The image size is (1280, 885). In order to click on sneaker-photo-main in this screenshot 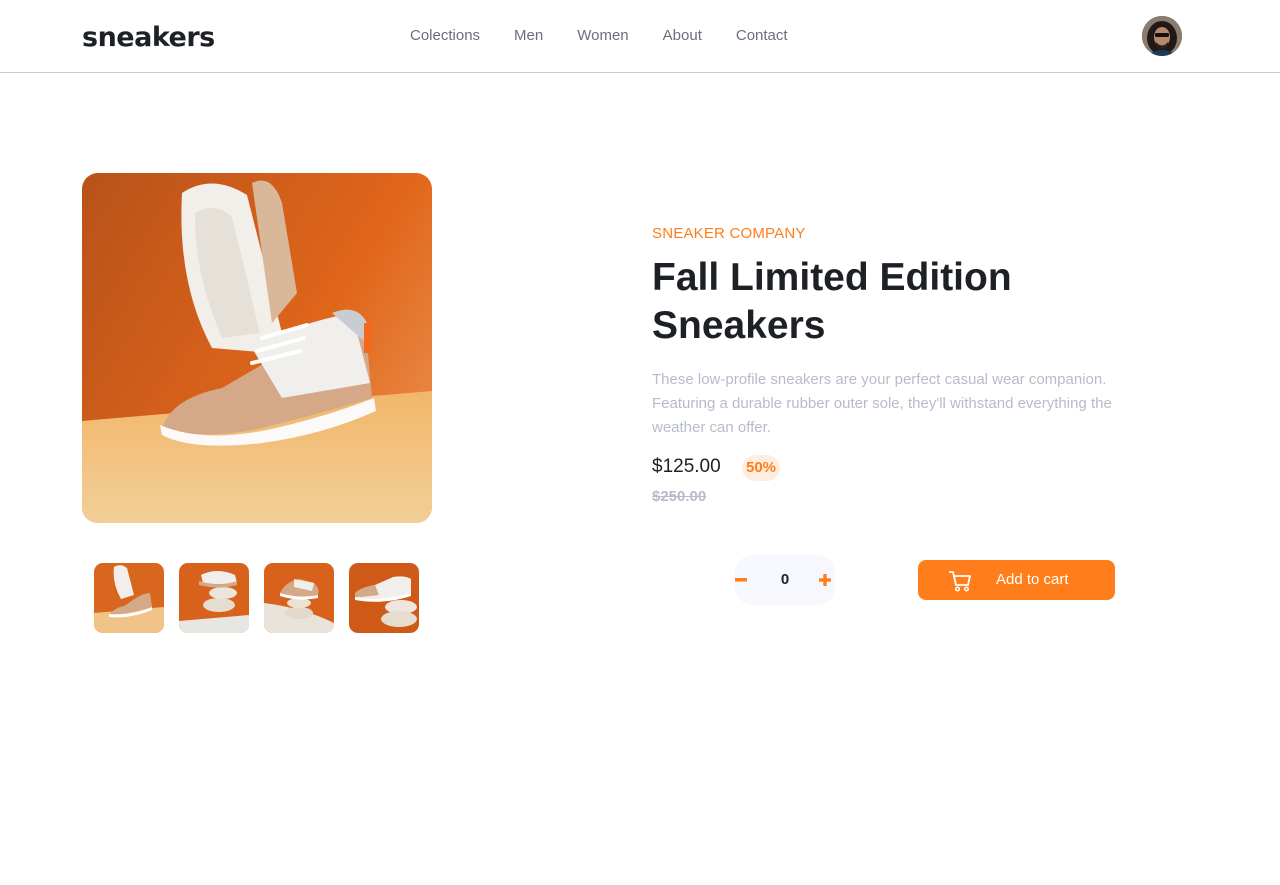, I will do `click(257, 348)`.